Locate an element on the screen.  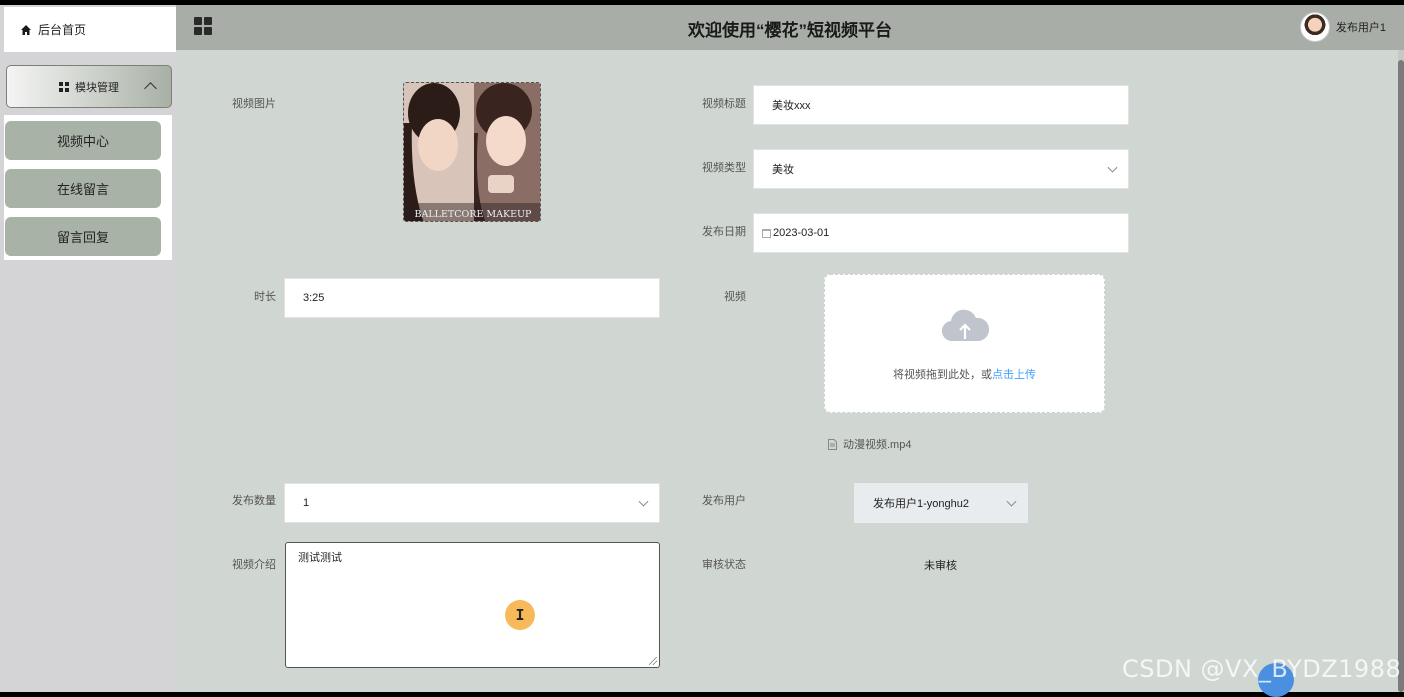
home-tab-label: 后台首页 is located at coordinates (62, 30).